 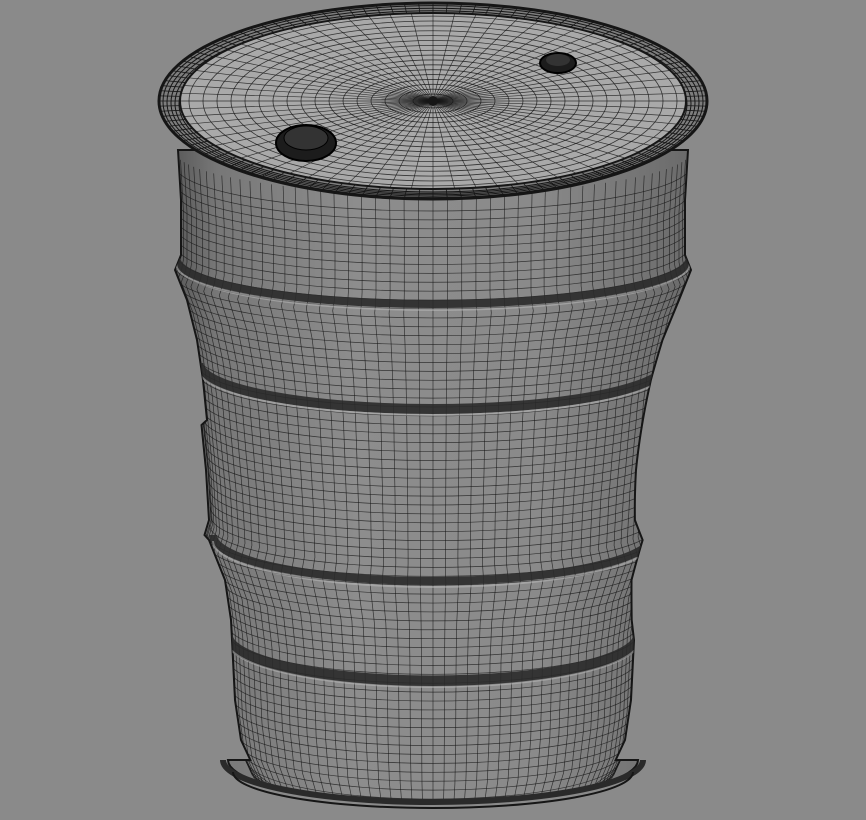 What do you see at coordinates (558, 60) in the screenshot?
I see `small-bung-top` at bounding box center [558, 60].